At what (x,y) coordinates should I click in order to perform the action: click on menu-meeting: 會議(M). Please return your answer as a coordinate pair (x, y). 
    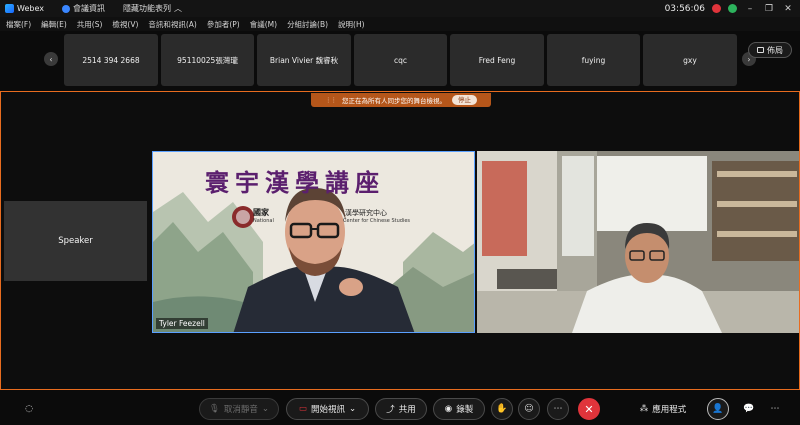
    Looking at the image, I should click on (263, 24).